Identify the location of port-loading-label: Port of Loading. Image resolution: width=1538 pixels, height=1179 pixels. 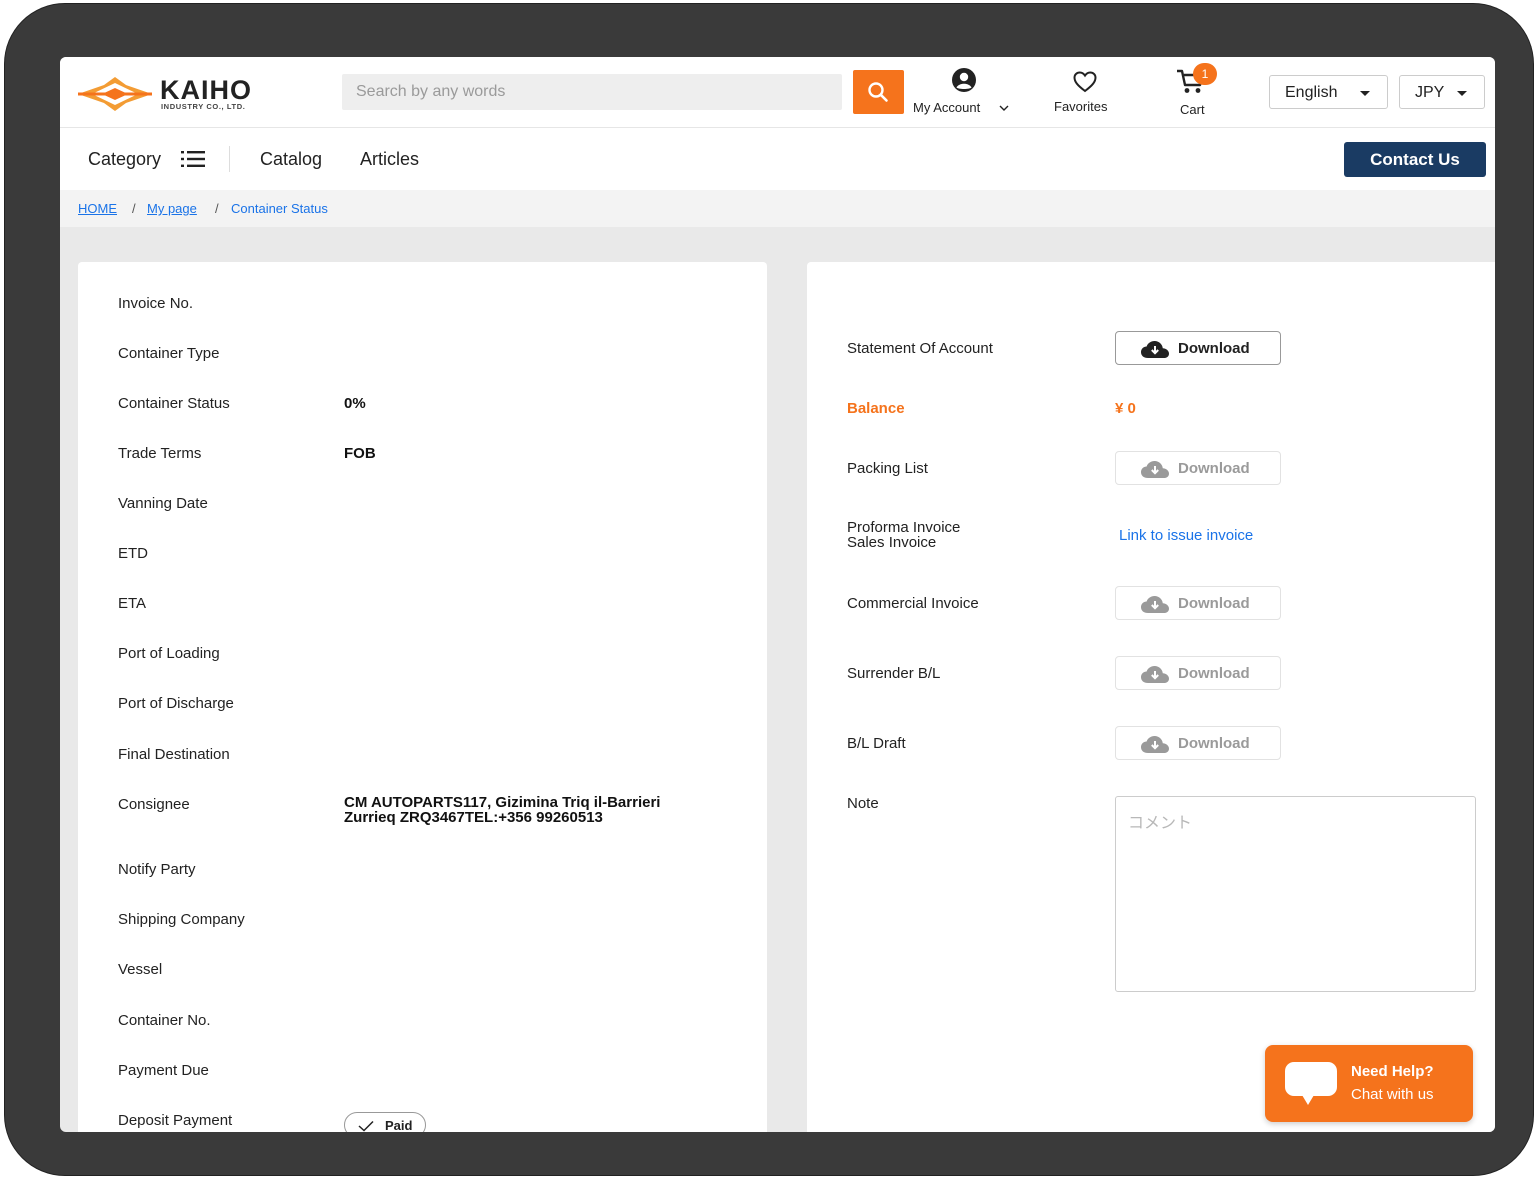
(169, 653).